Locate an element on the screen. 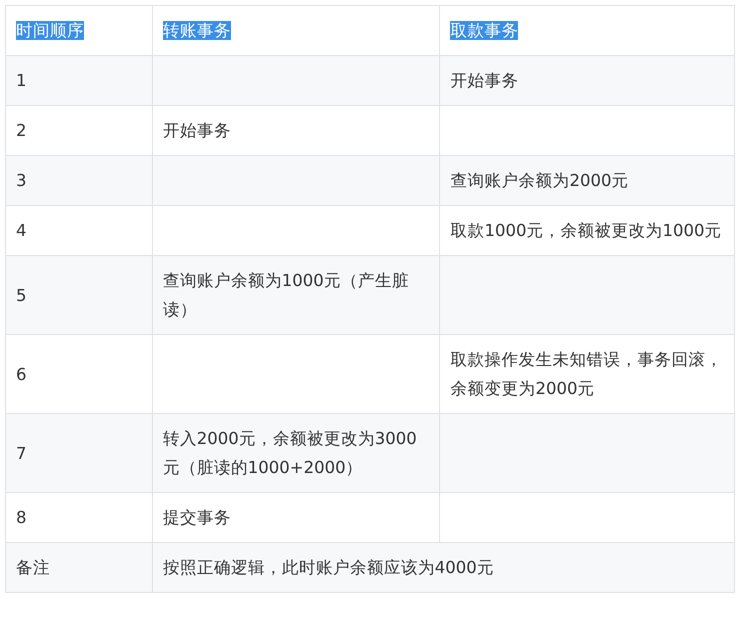  step-number: 7 is located at coordinates (21, 453).